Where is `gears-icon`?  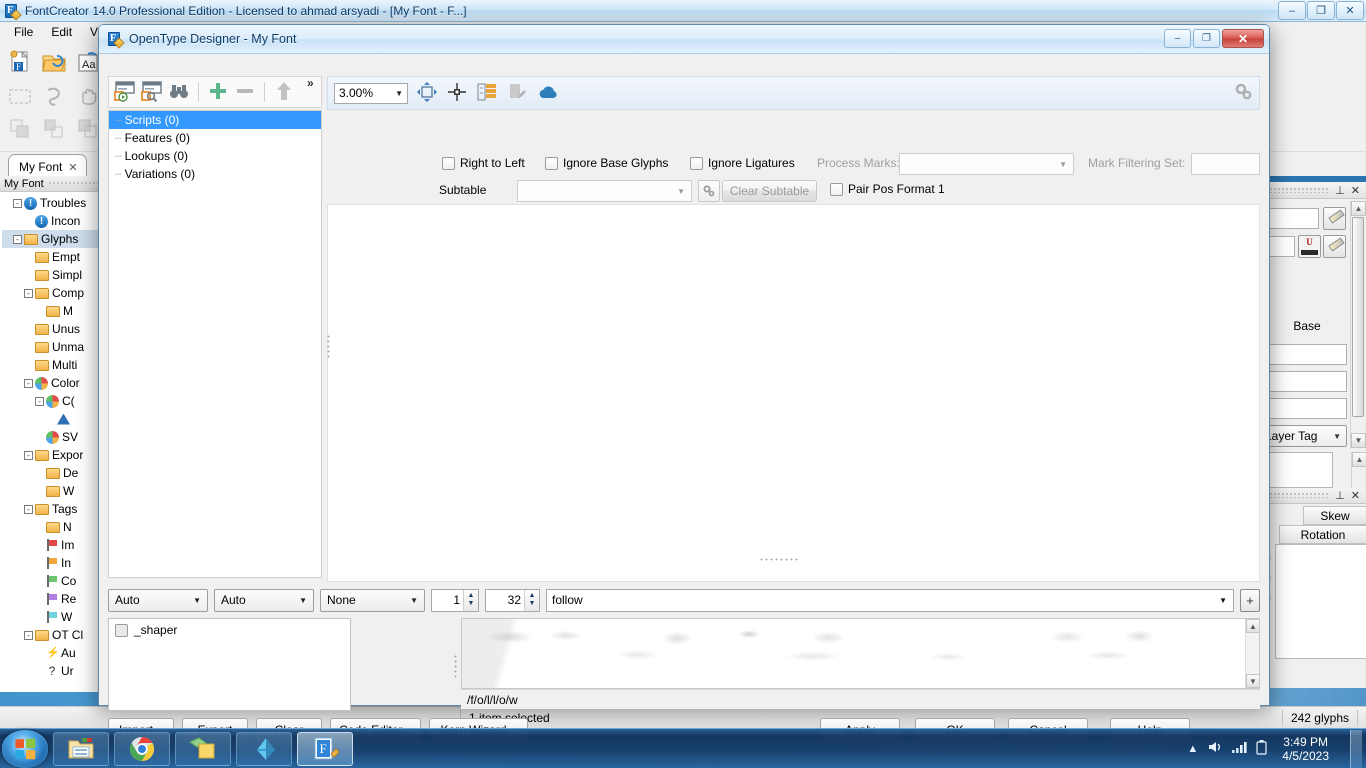
gears-icon is located at coordinates (1244, 93).